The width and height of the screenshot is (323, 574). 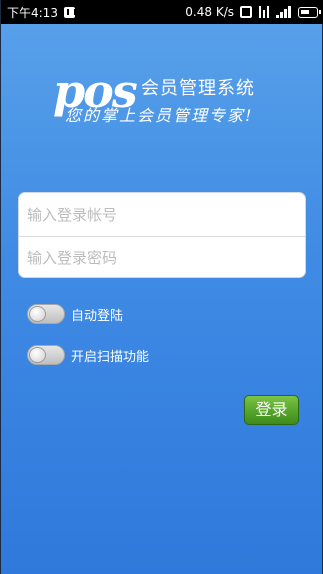 I want to click on status-bar: 下午4:13 0.48 K/s, so click(x=162, y=12).